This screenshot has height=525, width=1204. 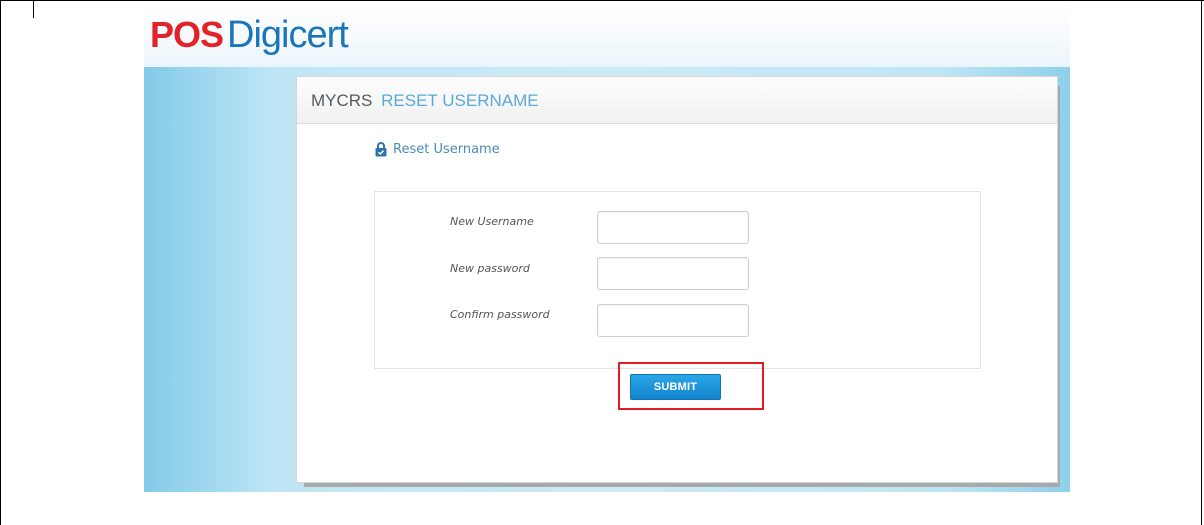 I want to click on new-username-label: New Username, so click(x=492, y=221).